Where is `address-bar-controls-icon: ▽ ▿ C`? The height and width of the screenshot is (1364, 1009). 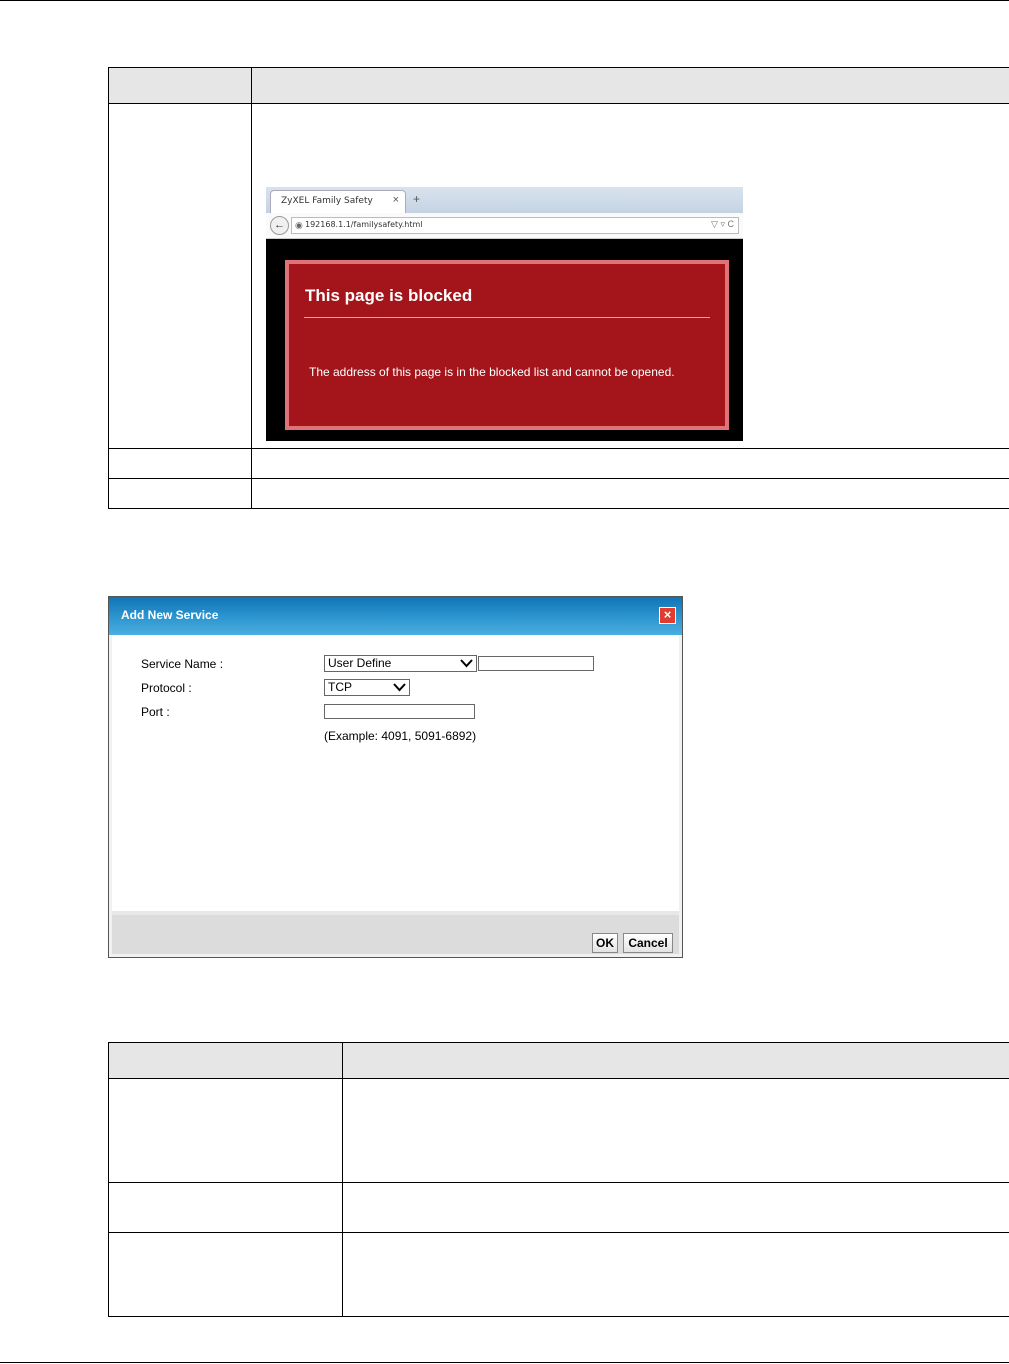 address-bar-controls-icon: ▽ ▿ C is located at coordinates (722, 224).